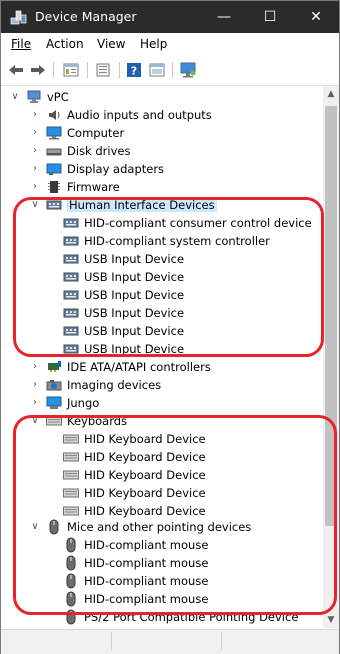 The width and height of the screenshot is (340, 654). I want to click on hid-device-item: HID-compliant system controller, so click(166, 240).